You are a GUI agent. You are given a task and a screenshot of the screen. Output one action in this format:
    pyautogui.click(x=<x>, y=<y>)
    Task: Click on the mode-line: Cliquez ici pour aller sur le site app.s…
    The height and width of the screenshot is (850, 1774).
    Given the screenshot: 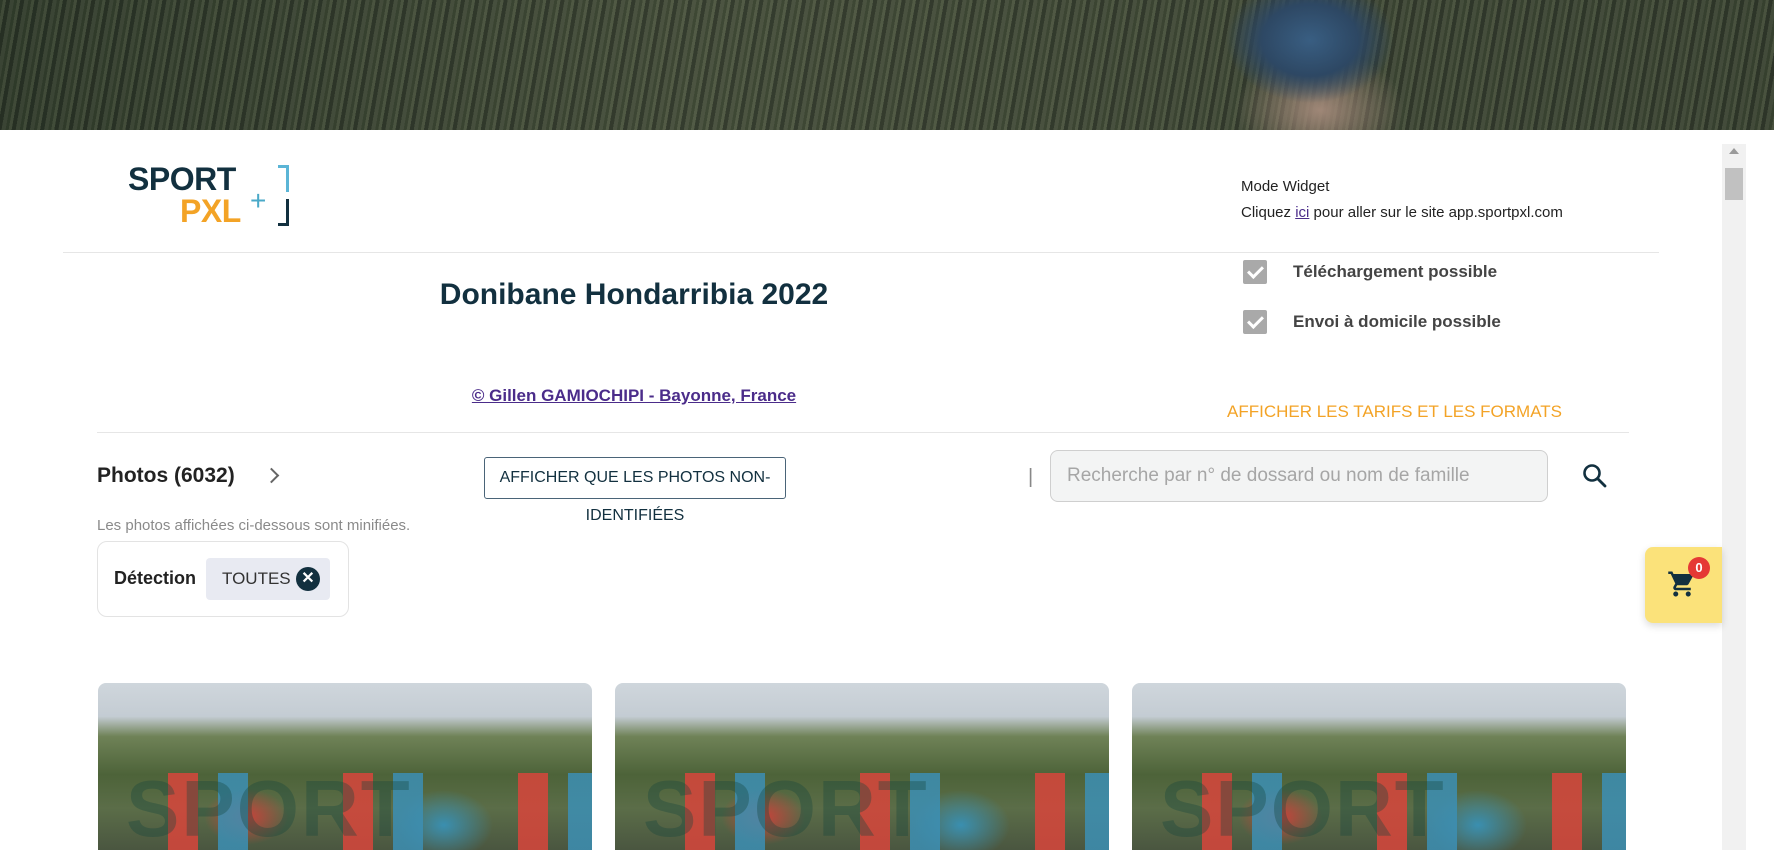 What is the action you would take?
    pyautogui.click(x=1402, y=213)
    